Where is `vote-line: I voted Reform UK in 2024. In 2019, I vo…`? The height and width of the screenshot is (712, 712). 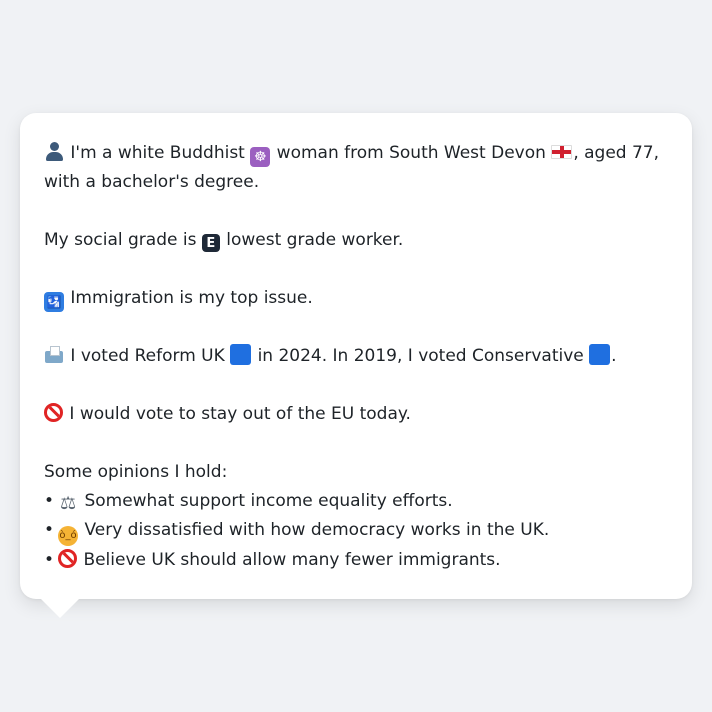 vote-line: I voted Reform UK in 2024. In 2019, I vo… is located at coordinates (356, 356).